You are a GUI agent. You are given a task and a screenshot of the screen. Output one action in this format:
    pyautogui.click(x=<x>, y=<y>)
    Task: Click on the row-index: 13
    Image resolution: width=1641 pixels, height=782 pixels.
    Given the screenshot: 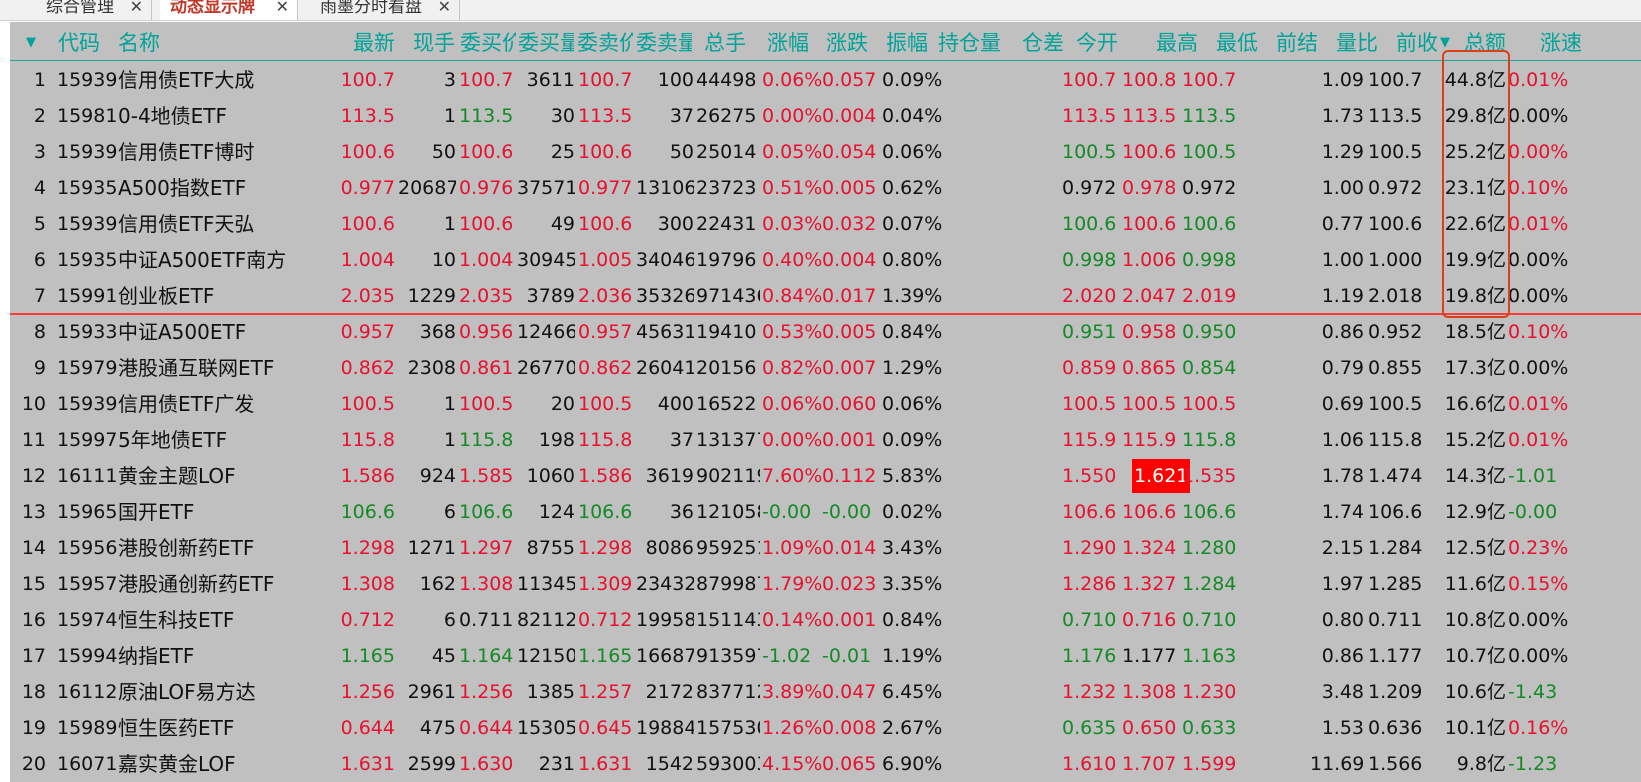 What is the action you would take?
    pyautogui.click(x=33, y=512)
    